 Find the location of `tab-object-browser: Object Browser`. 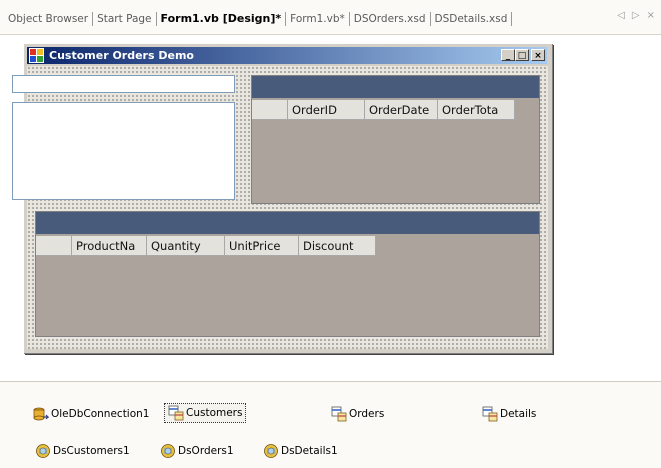

tab-object-browser: Object Browser is located at coordinates (48, 19).